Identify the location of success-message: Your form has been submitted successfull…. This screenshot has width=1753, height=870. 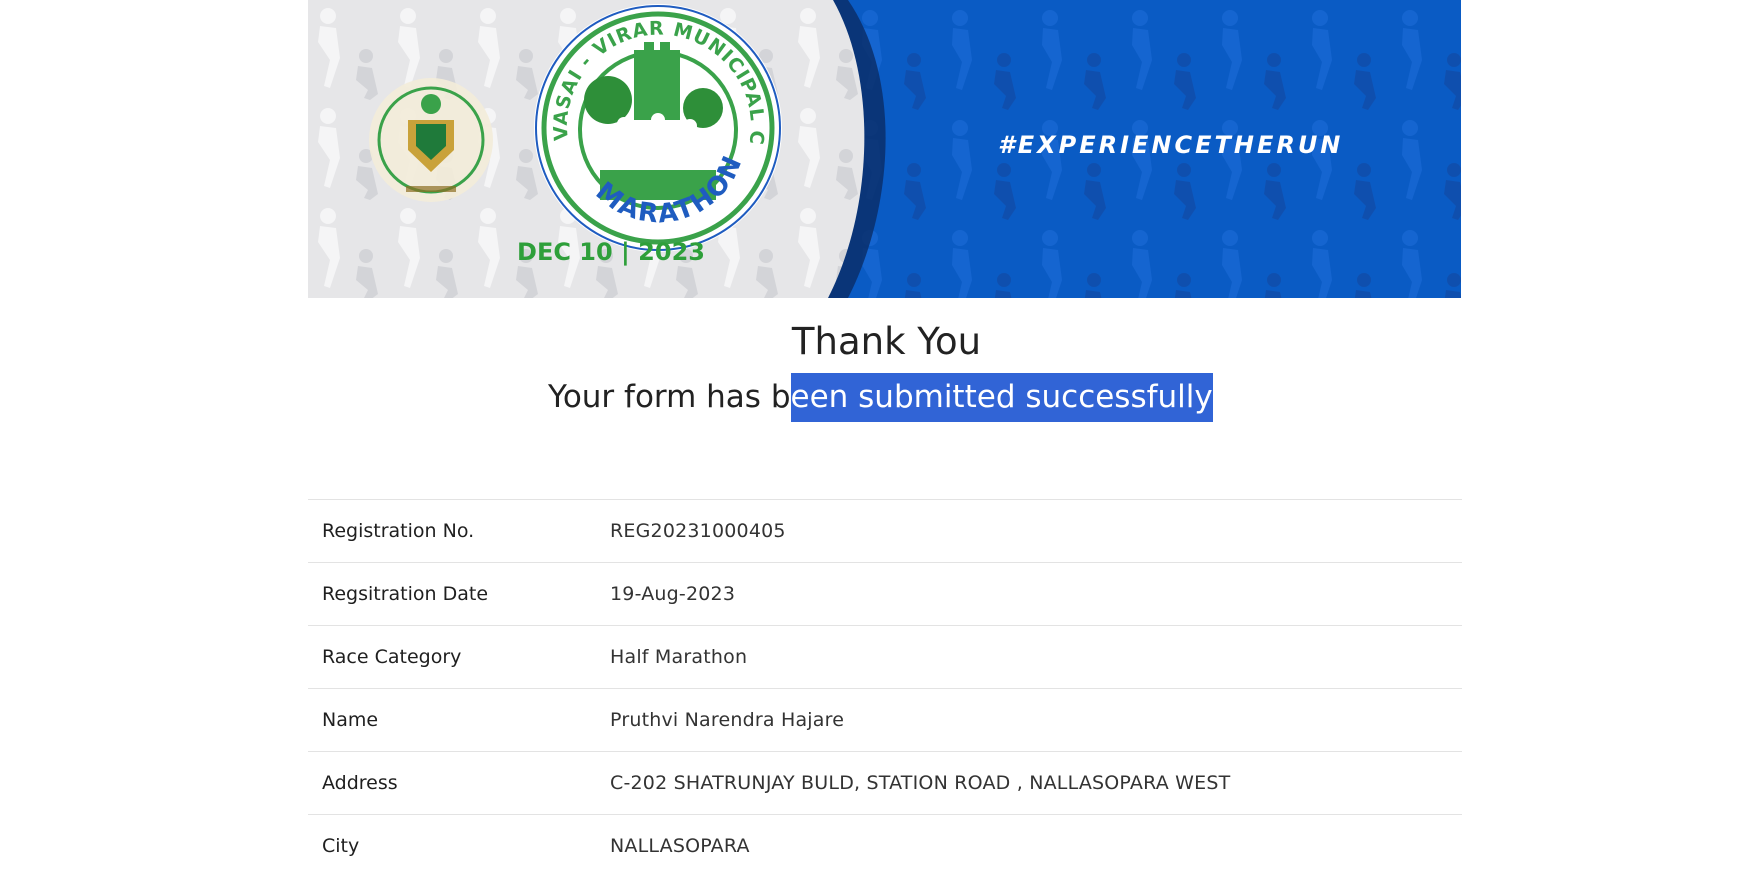
(880, 397).